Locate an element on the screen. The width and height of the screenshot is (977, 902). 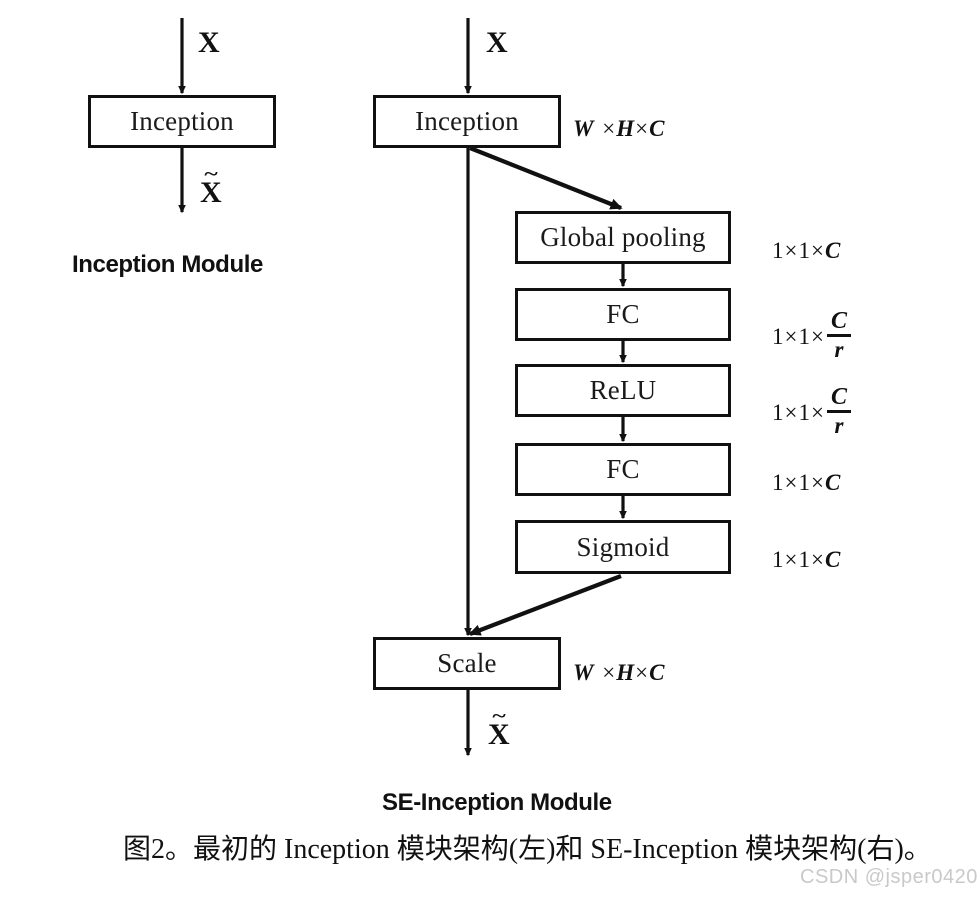
block-fc-2: FC is located at coordinates (623, 469).